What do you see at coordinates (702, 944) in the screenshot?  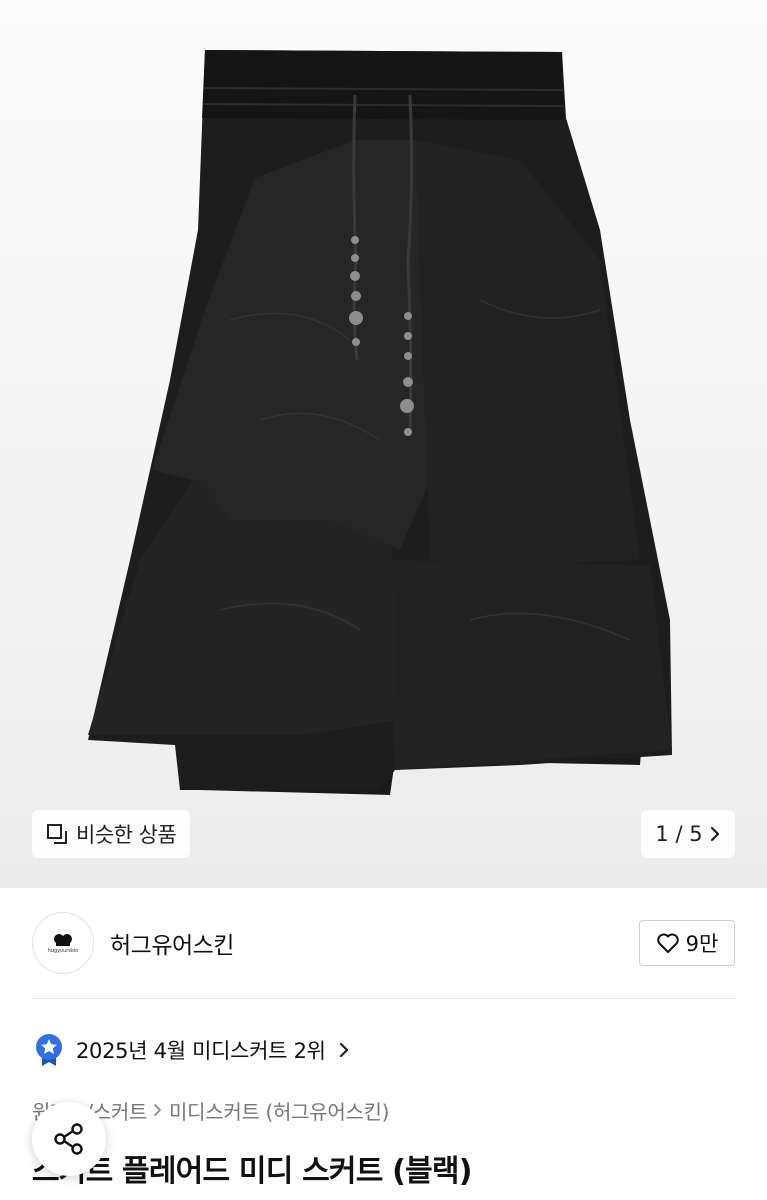 I see `like-count: 9만` at bounding box center [702, 944].